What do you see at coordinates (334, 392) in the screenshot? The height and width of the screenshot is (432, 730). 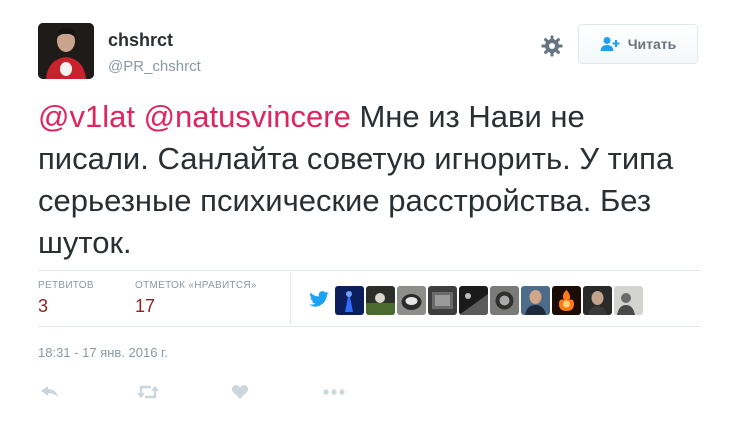 I see `more-icon` at bounding box center [334, 392].